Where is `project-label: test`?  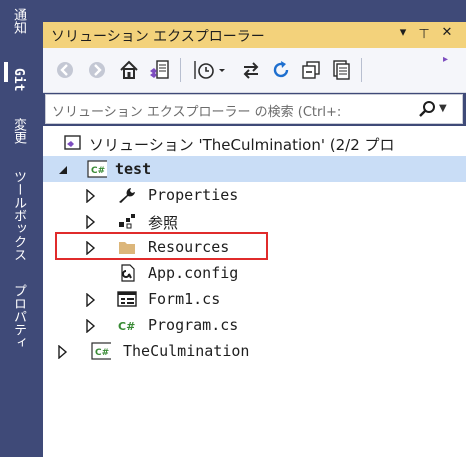
project-label: test is located at coordinates (133, 169).